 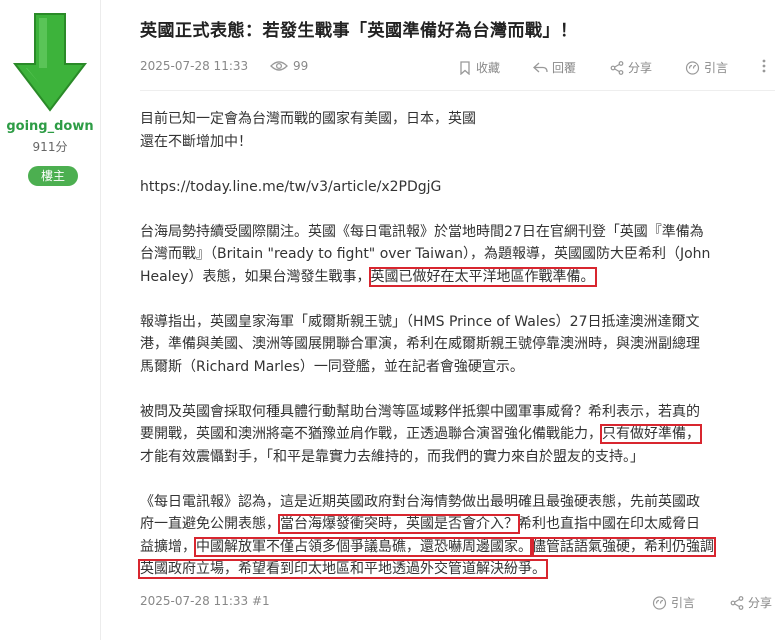 What do you see at coordinates (716, 68) in the screenshot?
I see `quote-label: 引言` at bounding box center [716, 68].